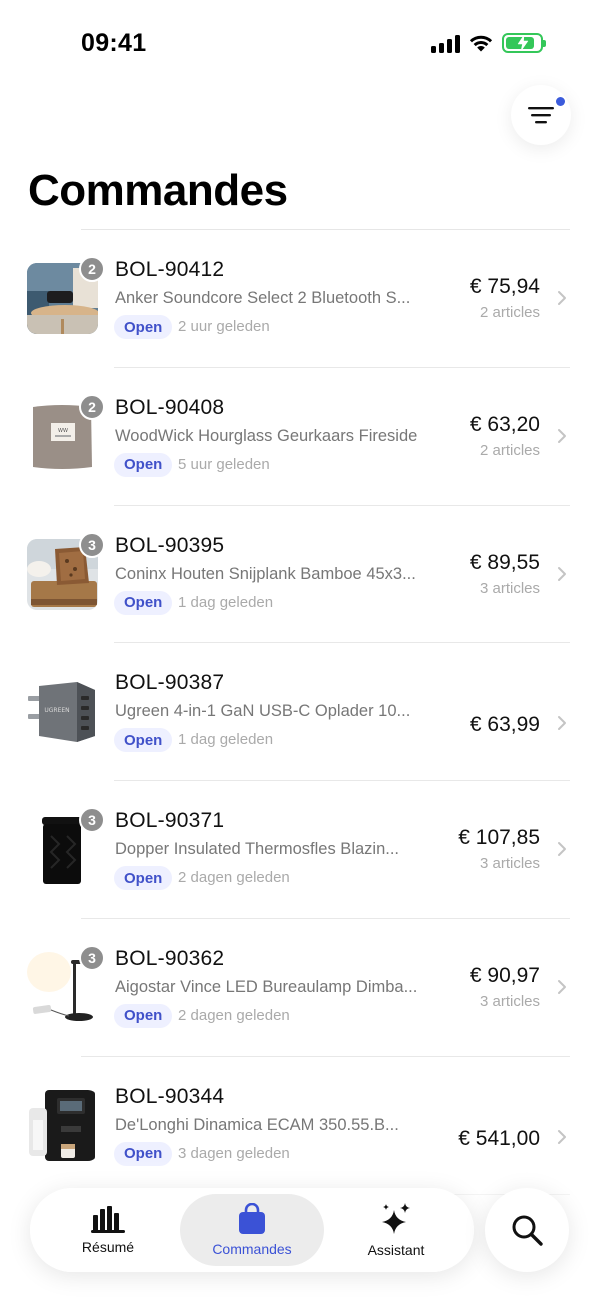 This screenshot has width=598, height=1300. What do you see at coordinates (524, 43) in the screenshot?
I see `battery-charging-icon` at bounding box center [524, 43].